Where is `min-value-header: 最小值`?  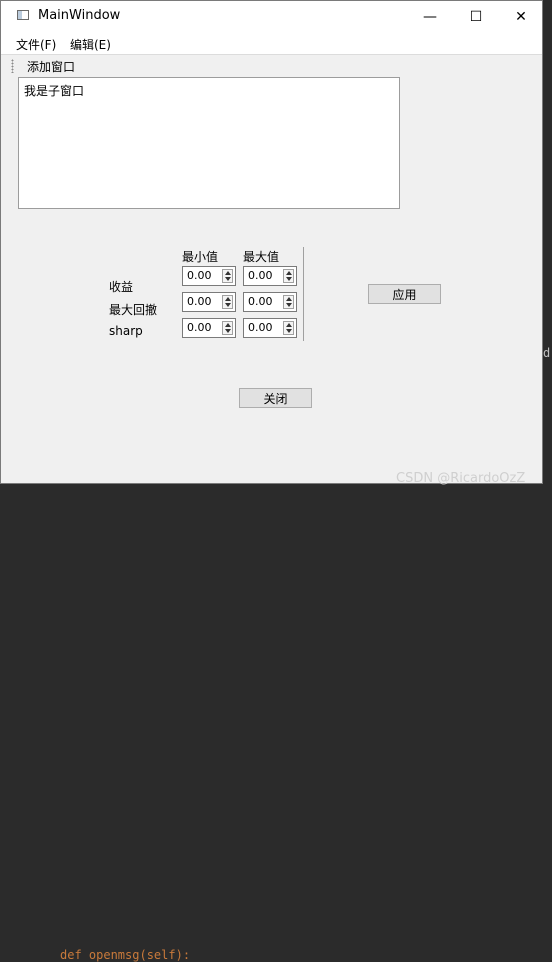
min-value-header: 最小值 is located at coordinates (200, 257).